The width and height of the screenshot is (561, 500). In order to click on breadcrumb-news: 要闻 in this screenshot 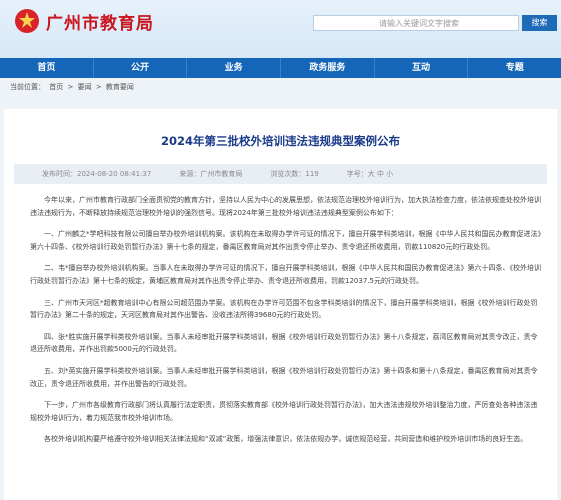, I will do `click(85, 87)`.